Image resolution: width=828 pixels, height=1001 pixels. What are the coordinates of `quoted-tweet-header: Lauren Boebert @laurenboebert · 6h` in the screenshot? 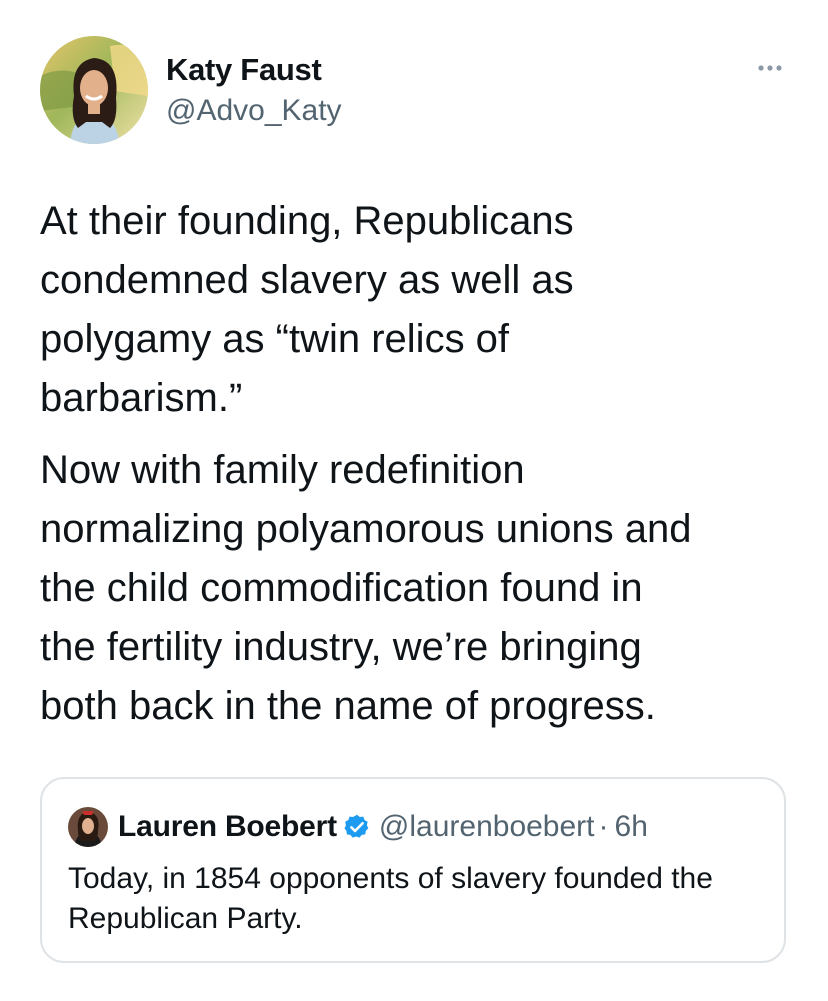 It's located at (358, 827).